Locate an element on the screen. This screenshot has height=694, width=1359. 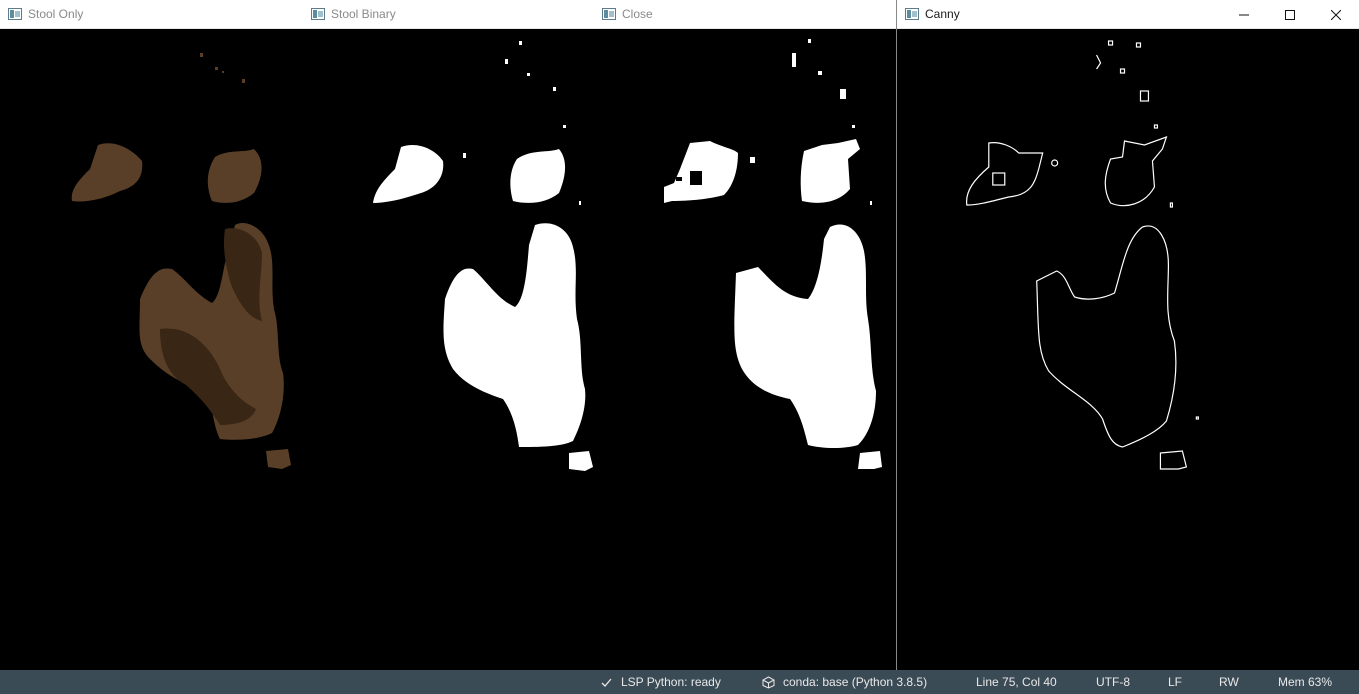
window-title: Close is located at coordinates (637, 14).